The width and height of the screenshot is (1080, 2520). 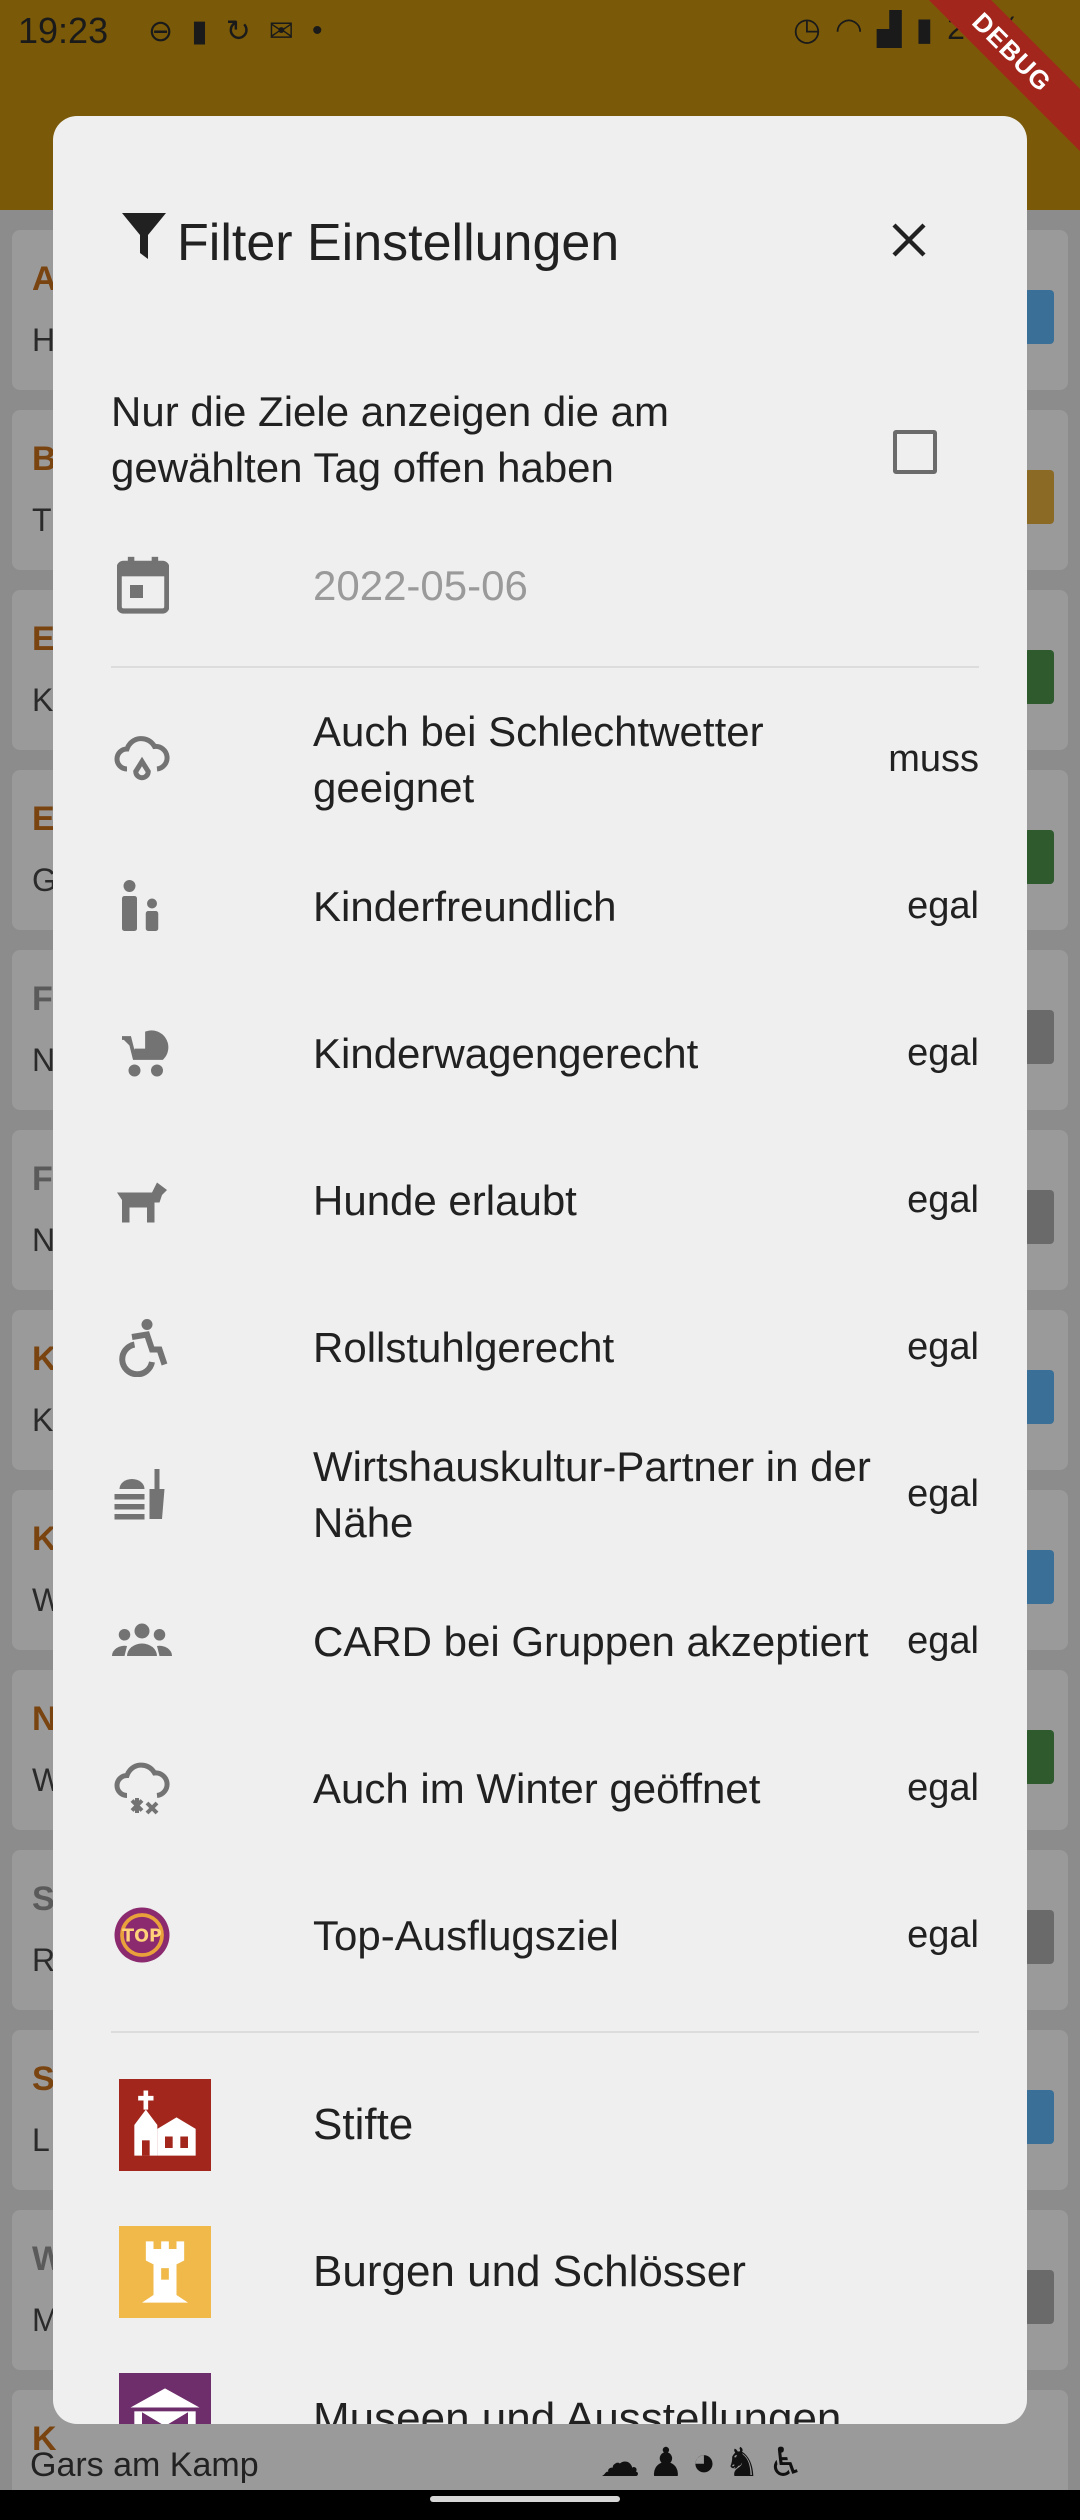 What do you see at coordinates (540, 31) in the screenshot?
I see `status-bar: 19:23 ⊖ ▮ ↻ ✉ • ◷ ◠ ▟ ▮ 28 %` at bounding box center [540, 31].